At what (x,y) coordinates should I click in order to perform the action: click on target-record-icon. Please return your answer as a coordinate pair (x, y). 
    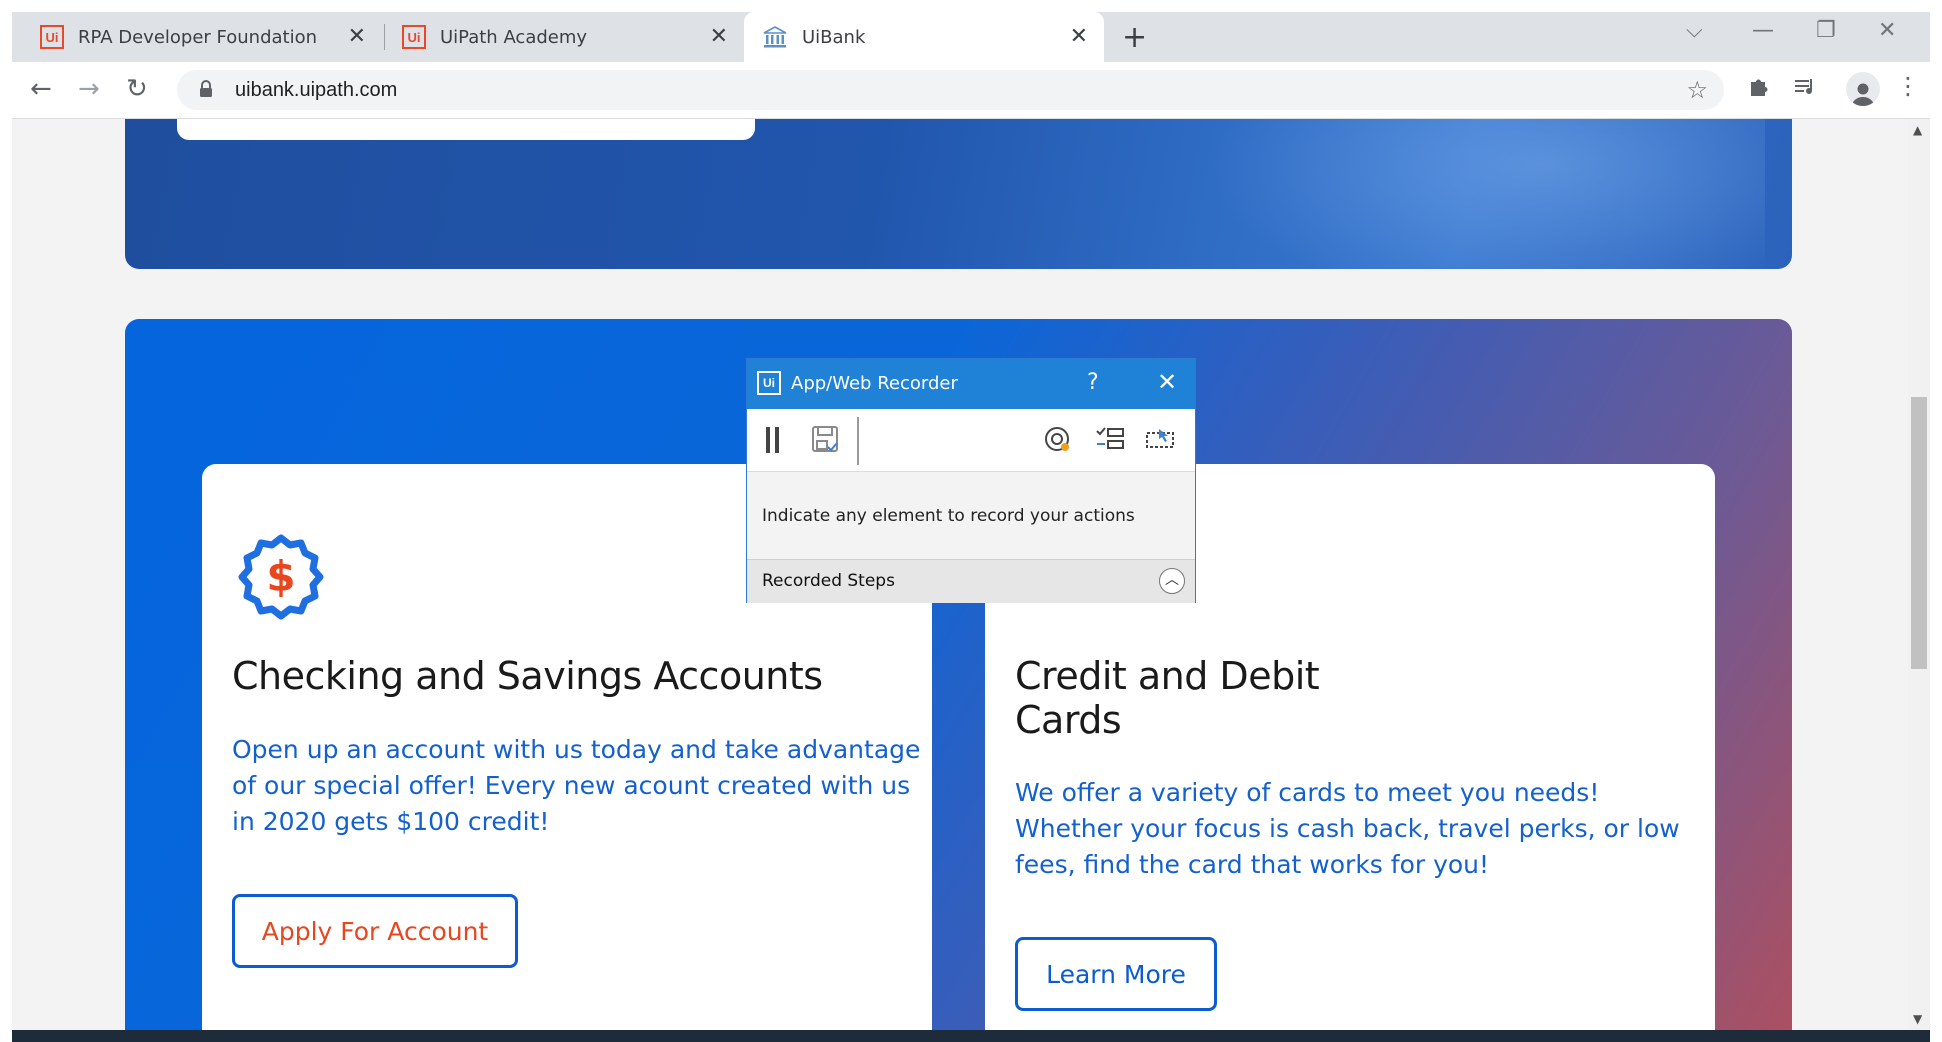
    Looking at the image, I should click on (1058, 440).